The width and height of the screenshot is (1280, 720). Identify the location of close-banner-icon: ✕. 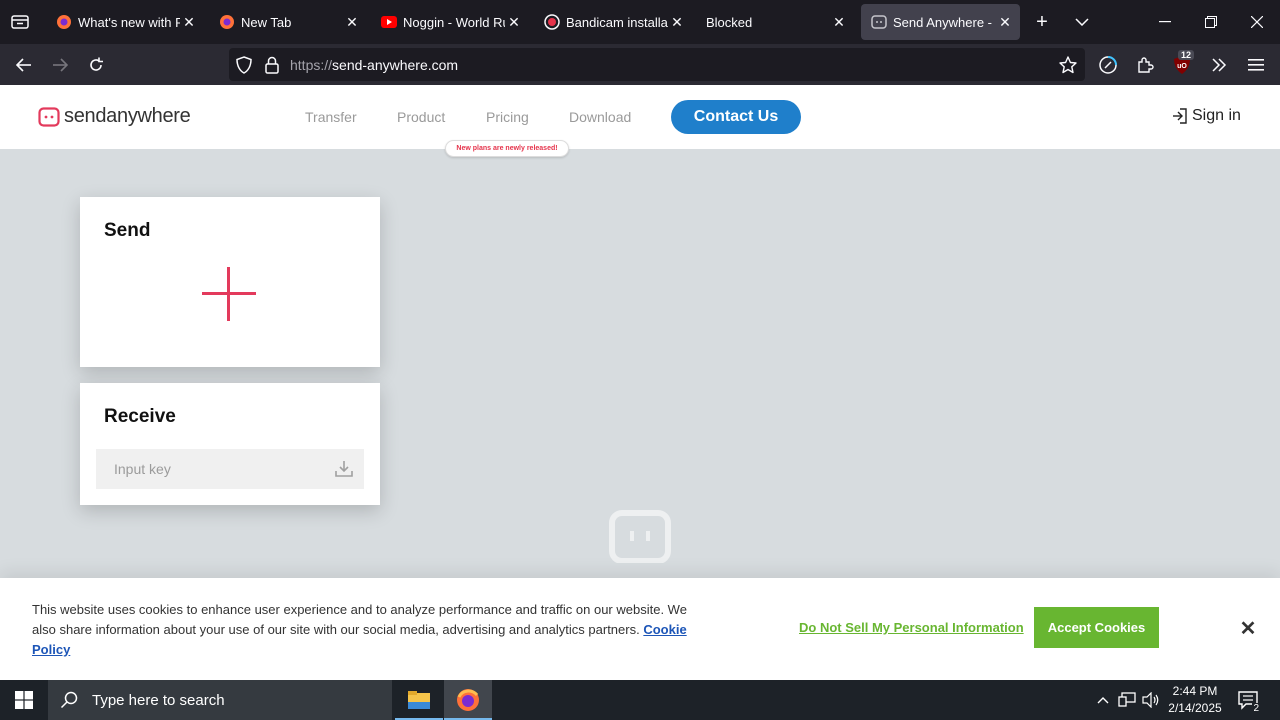
(1248, 629).